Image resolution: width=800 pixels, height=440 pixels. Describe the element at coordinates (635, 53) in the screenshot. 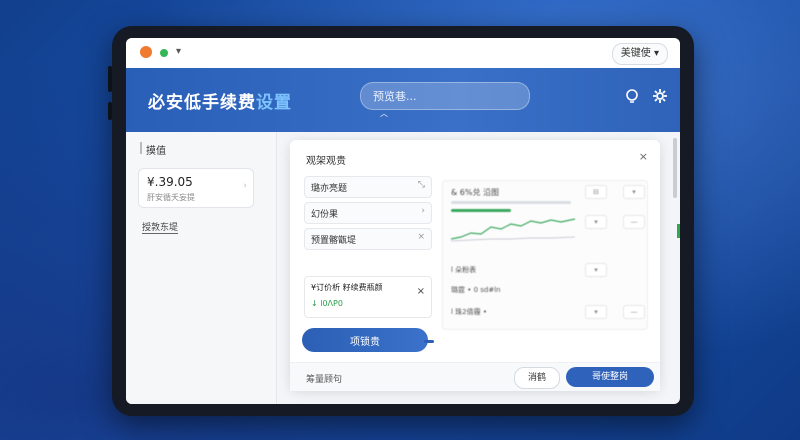

I see `language-label: 美键使` at that location.